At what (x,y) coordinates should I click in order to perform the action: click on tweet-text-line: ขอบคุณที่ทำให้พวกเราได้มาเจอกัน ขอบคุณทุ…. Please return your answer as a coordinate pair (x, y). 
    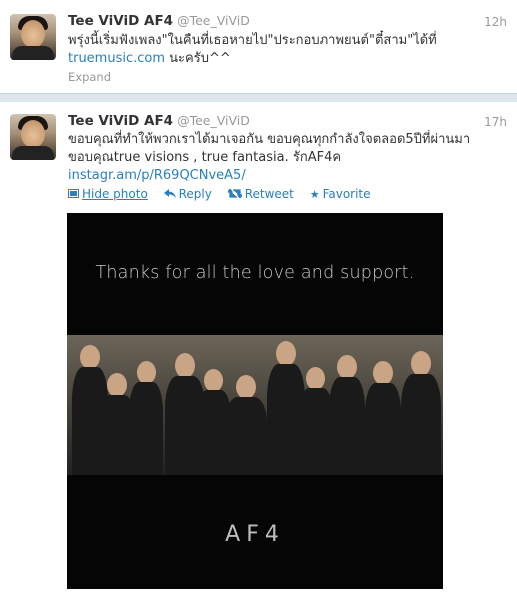
    Looking at the image, I should click on (269, 139).